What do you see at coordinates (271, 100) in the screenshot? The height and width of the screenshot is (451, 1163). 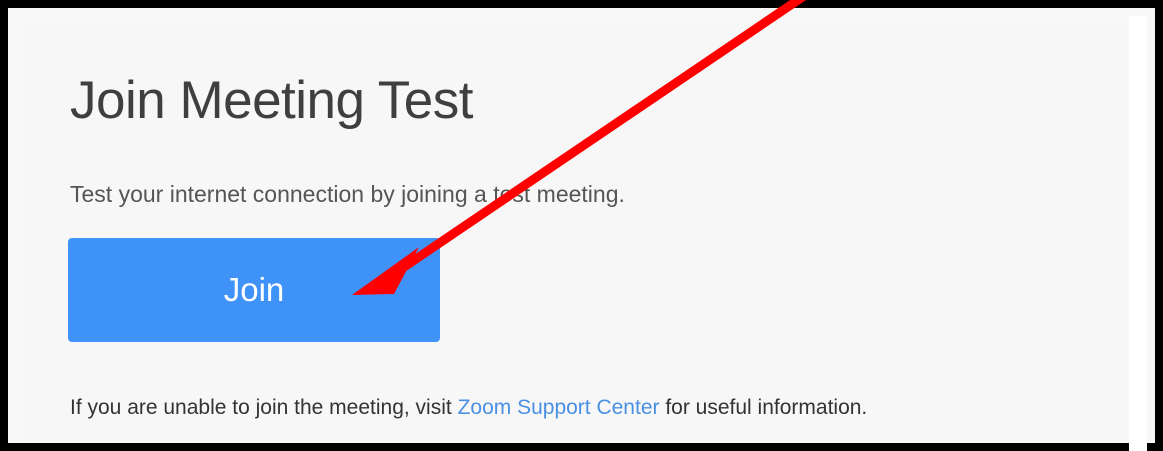 I see `page-title: Join Meeting Test` at bounding box center [271, 100].